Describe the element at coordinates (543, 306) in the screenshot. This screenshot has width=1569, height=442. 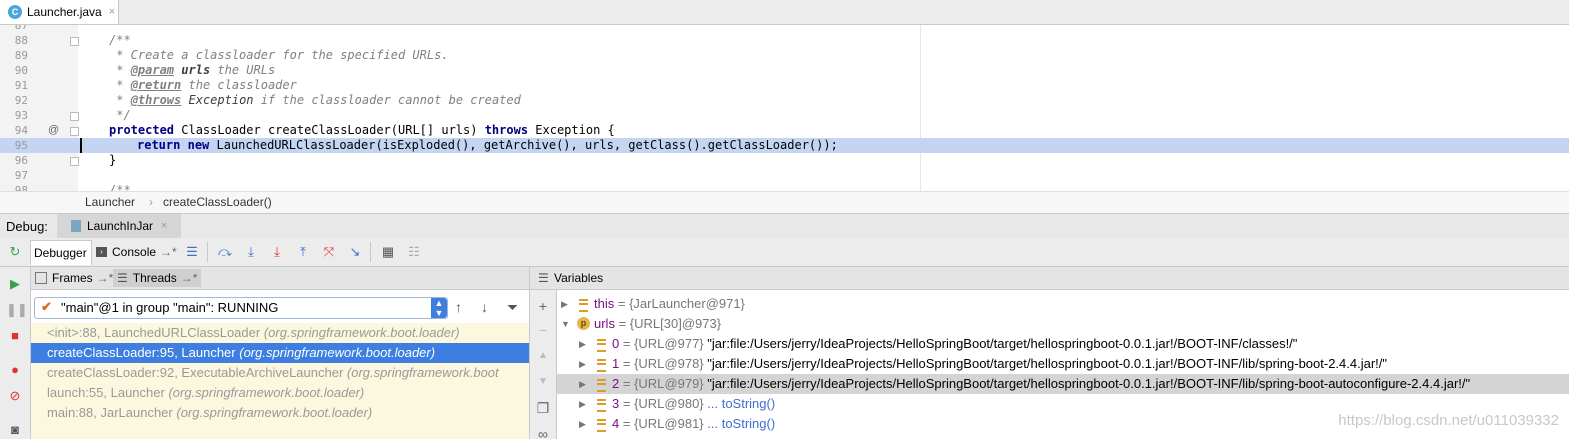
I see `add-watch-icon: +` at that location.